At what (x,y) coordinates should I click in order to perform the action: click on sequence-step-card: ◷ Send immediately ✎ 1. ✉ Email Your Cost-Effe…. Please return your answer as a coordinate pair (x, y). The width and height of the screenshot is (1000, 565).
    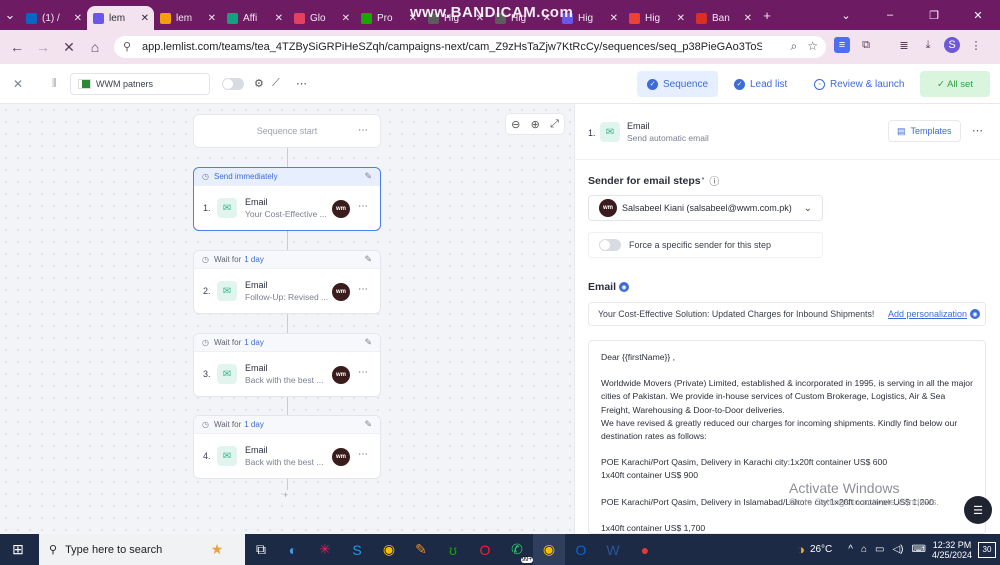
    Looking at the image, I should click on (287, 199).